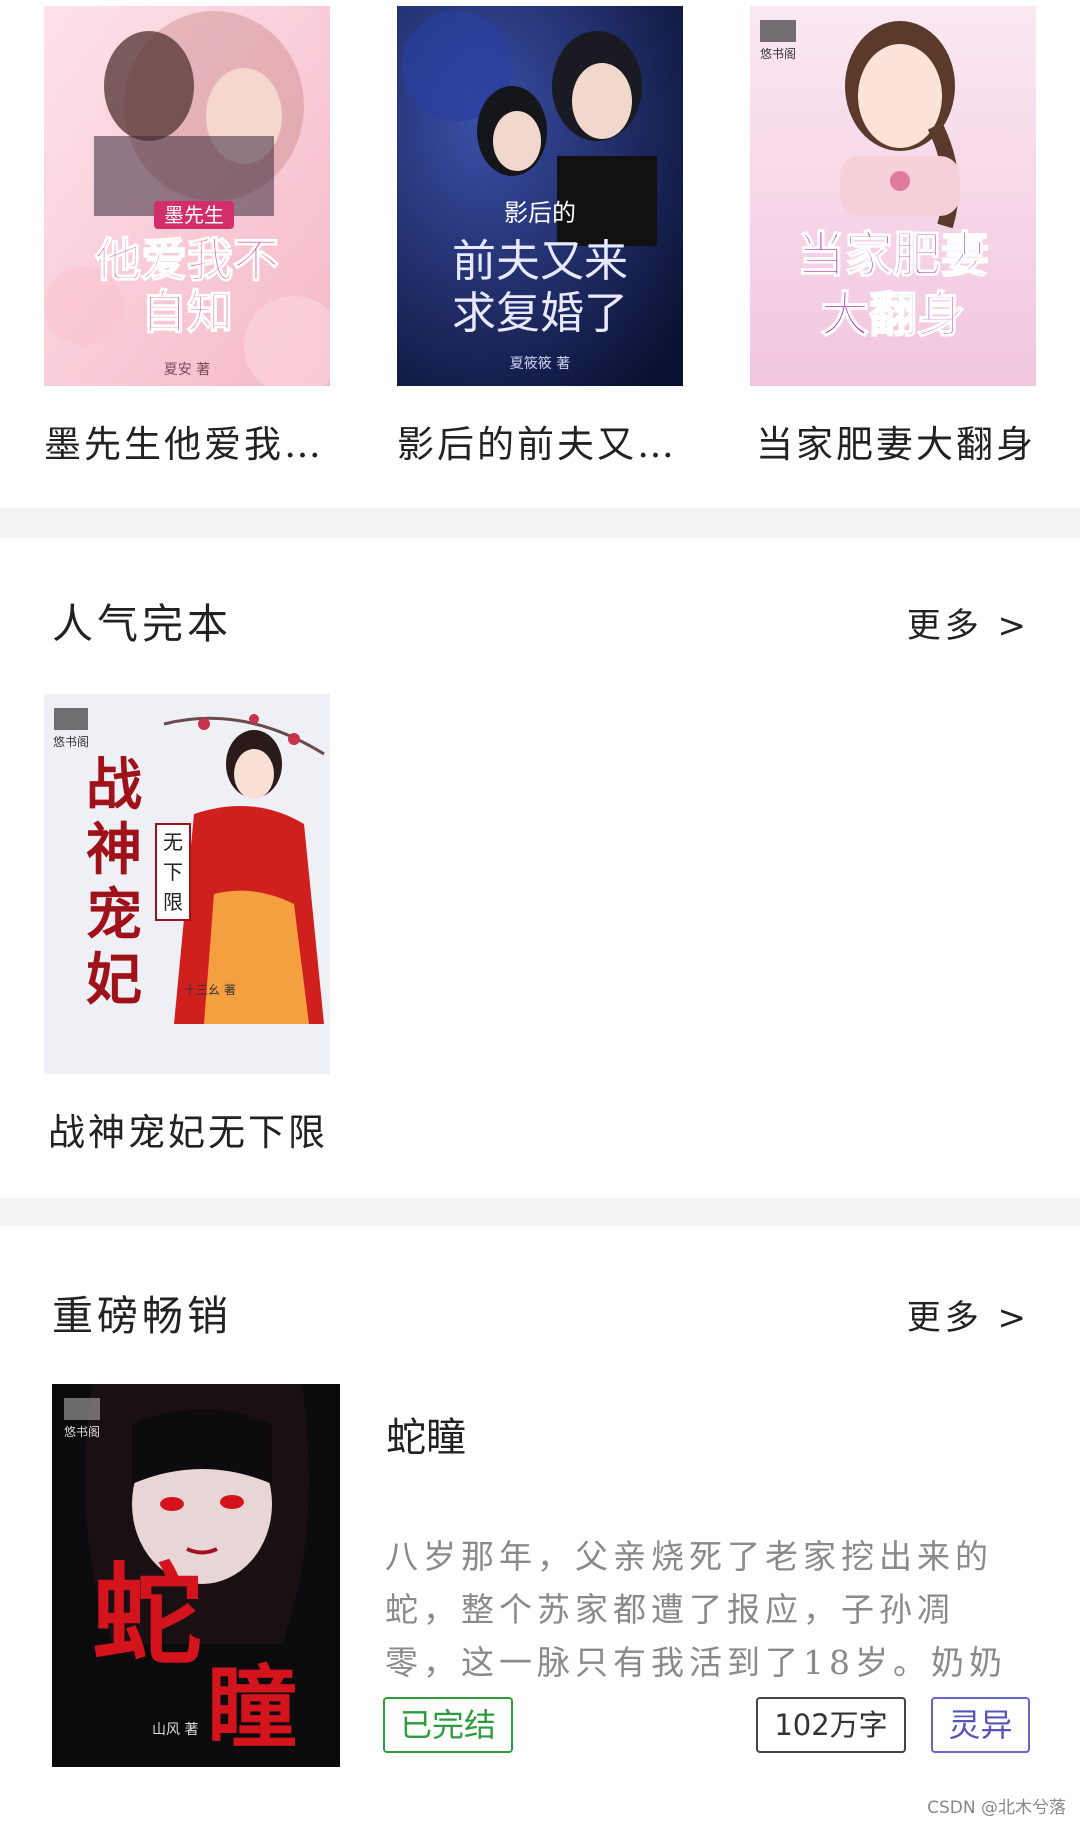 The image size is (1080, 1824). What do you see at coordinates (142, 624) in the screenshot?
I see `section-title: 人气完本` at bounding box center [142, 624].